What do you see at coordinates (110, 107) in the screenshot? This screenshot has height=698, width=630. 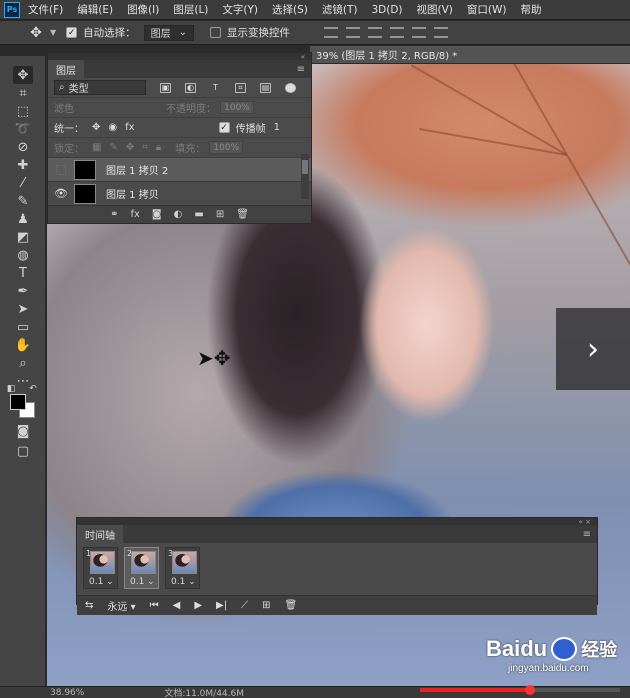 I see `blend-mode-dropdown: 滤色` at bounding box center [110, 107].